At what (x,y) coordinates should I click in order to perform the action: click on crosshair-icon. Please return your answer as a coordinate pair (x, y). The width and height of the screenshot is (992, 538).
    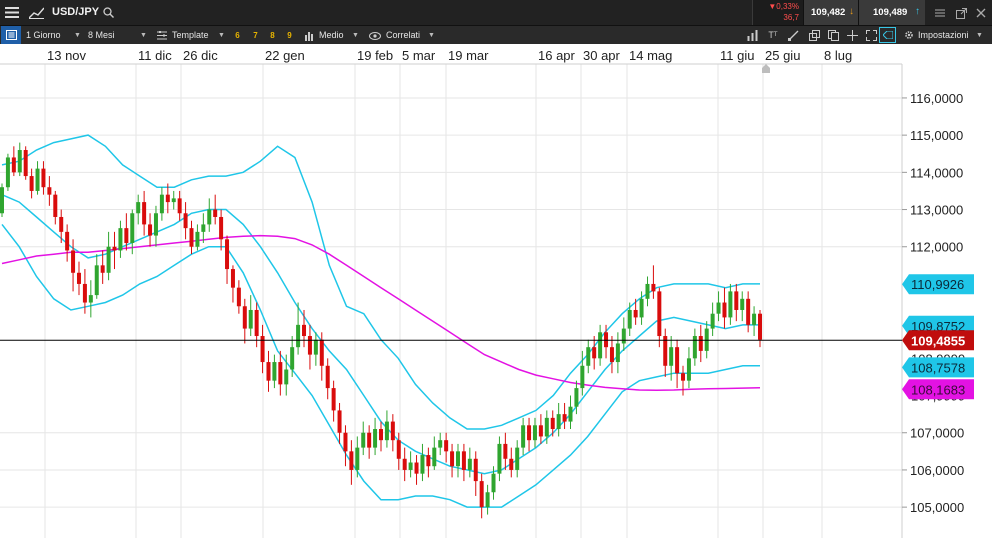
    Looking at the image, I should click on (852, 35).